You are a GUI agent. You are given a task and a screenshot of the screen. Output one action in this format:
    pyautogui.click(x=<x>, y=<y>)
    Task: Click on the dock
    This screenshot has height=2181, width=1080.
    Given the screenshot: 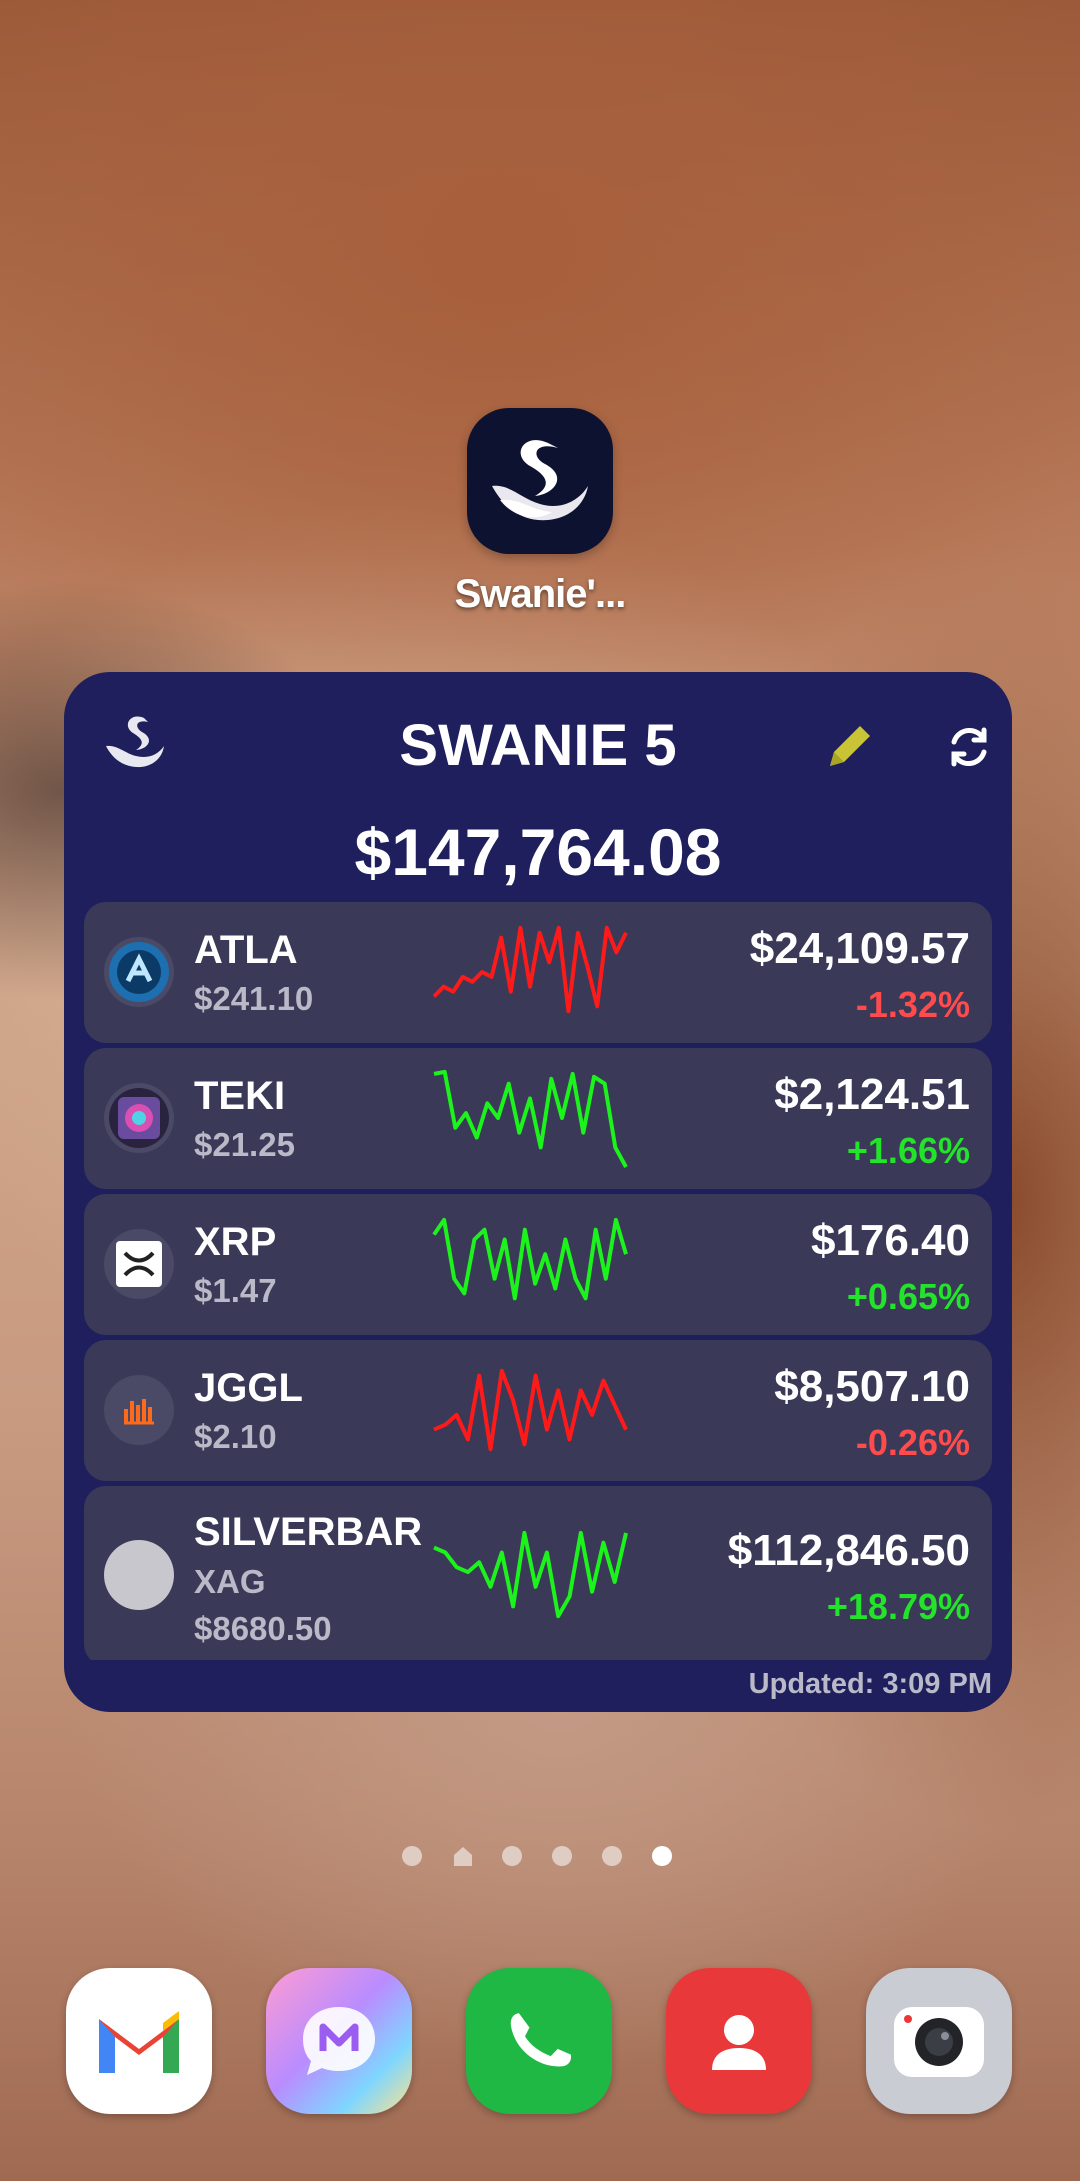 What is the action you would take?
    pyautogui.click(x=540, y=2043)
    